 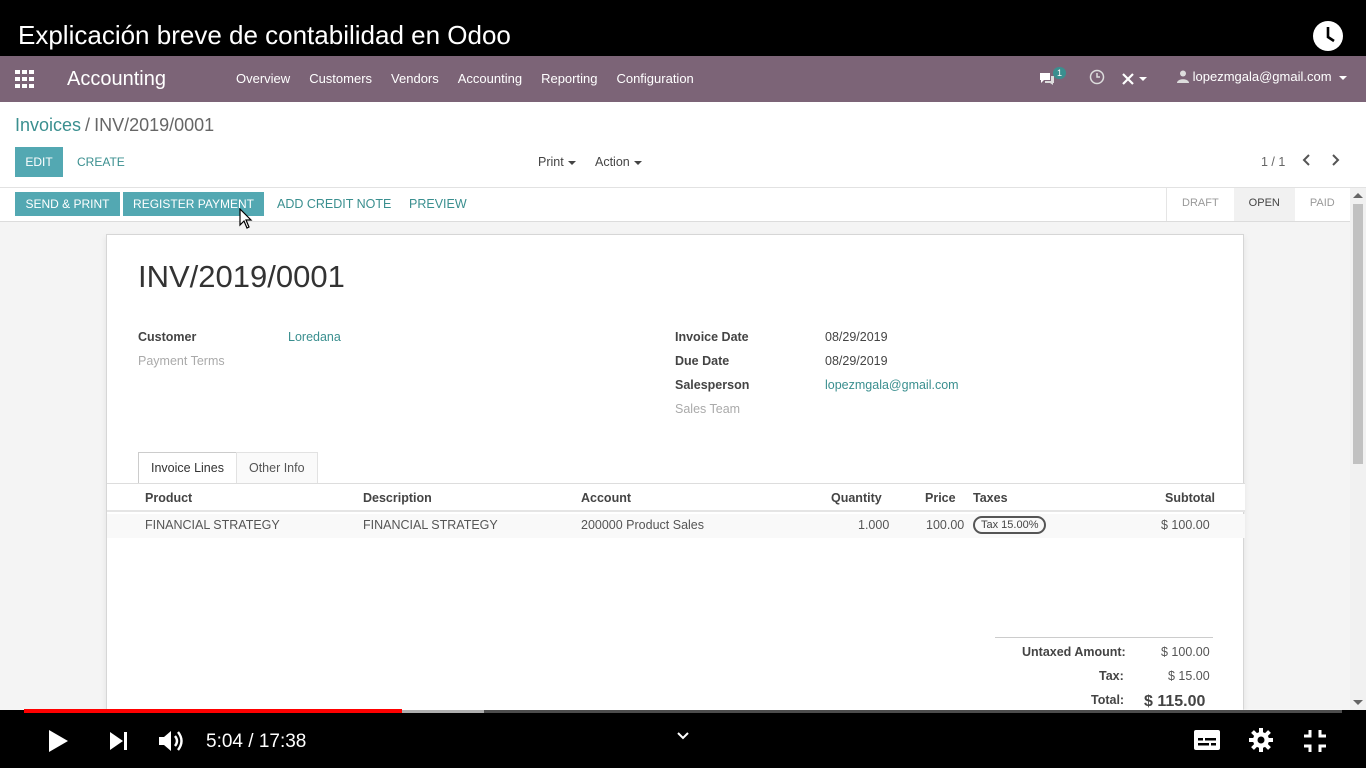 I want to click on cell-product: FINANCIAL STRATEGY, so click(x=212, y=525).